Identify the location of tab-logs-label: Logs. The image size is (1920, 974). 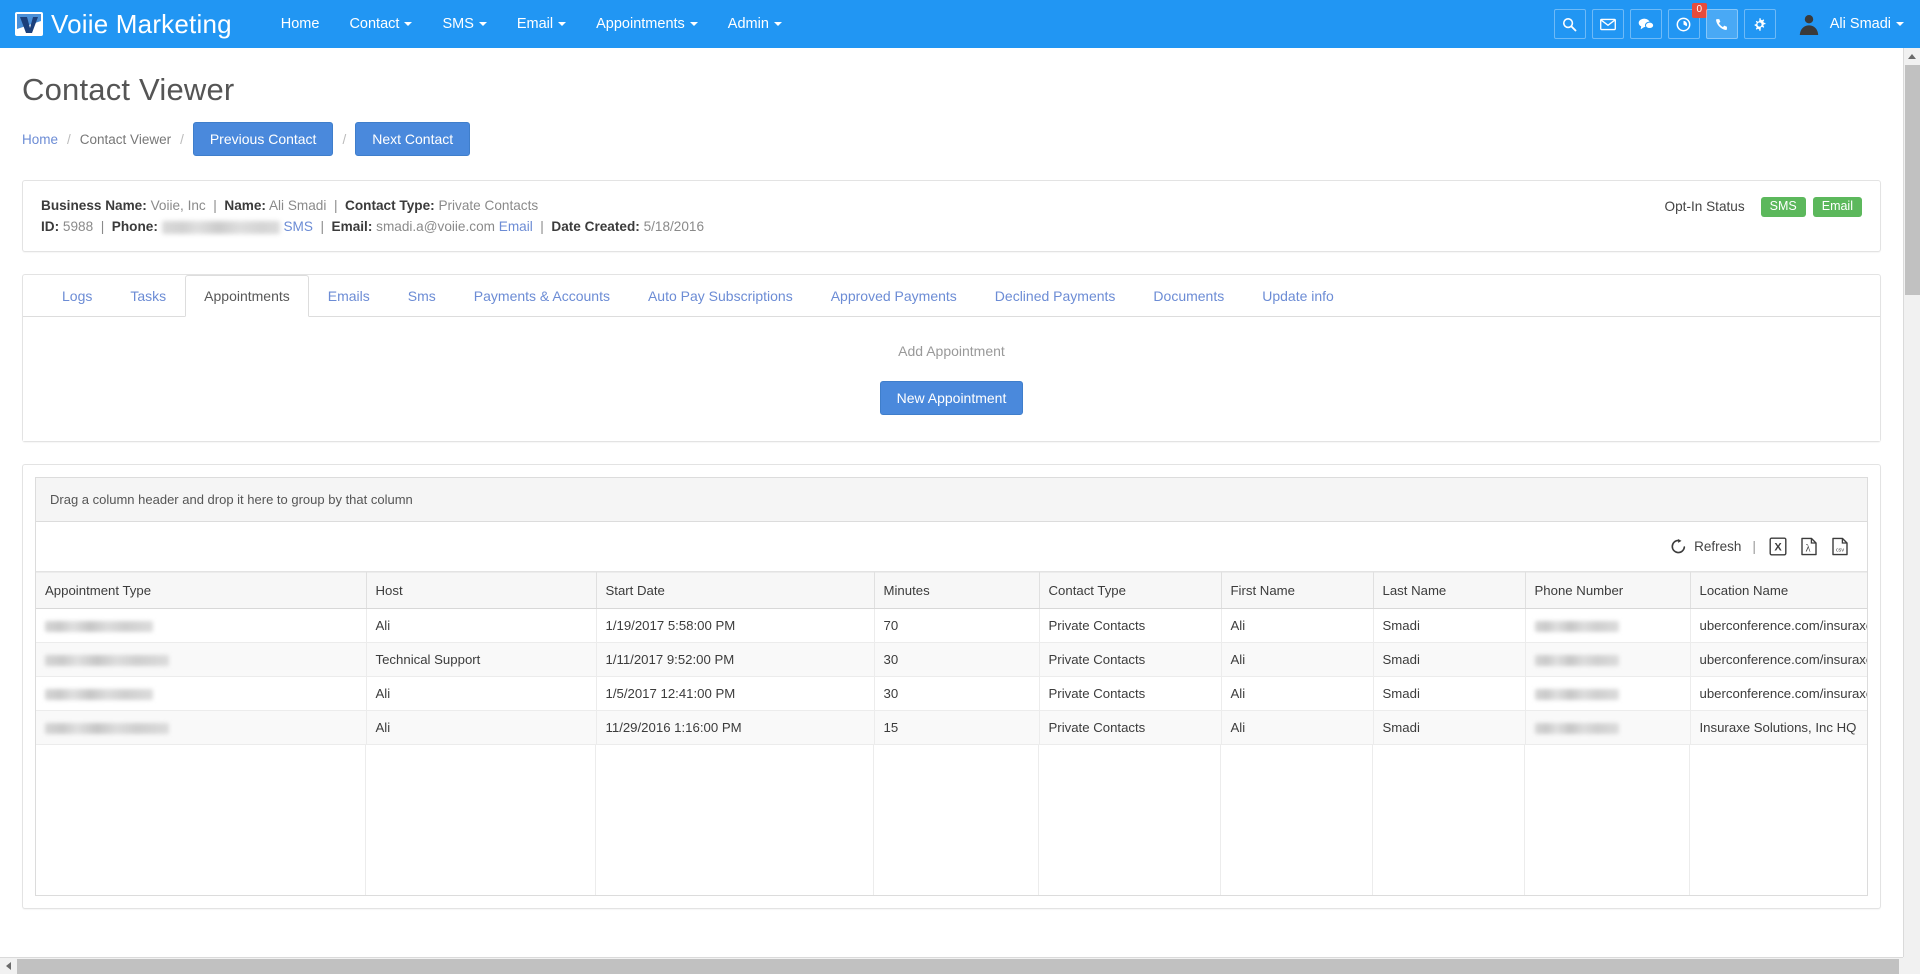
(77, 296).